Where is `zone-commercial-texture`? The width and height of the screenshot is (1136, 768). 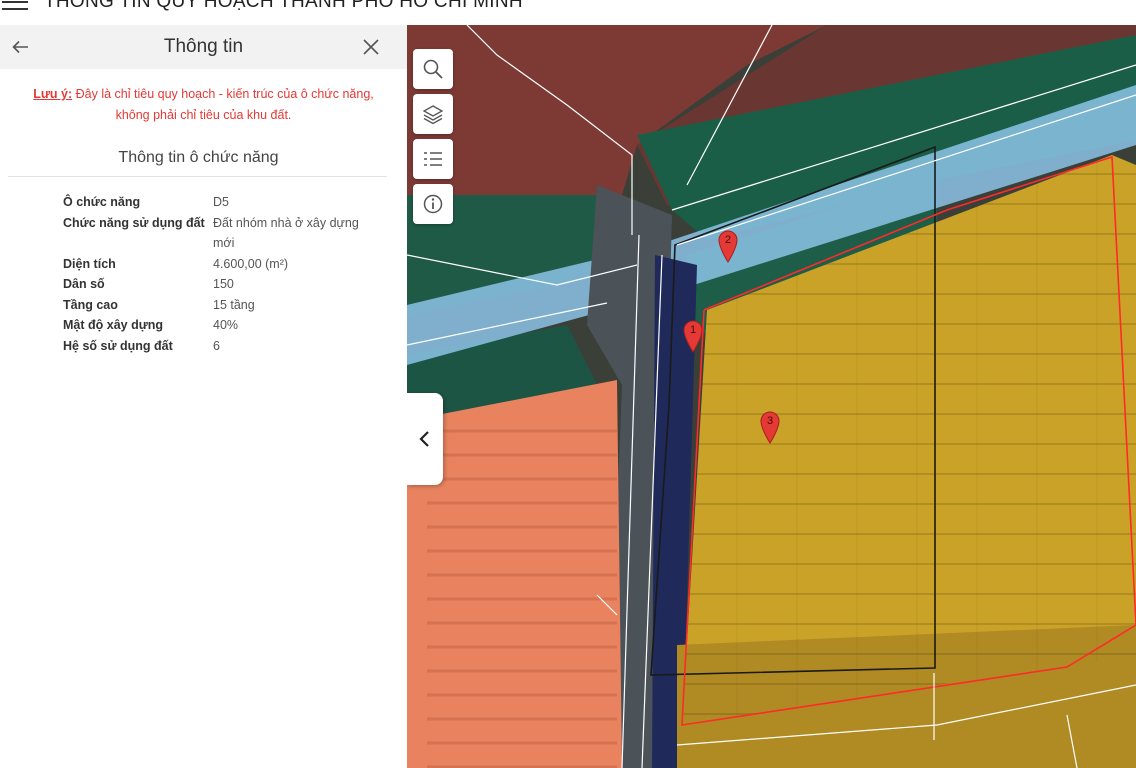
zone-commercial-texture is located at coordinates (522, 591).